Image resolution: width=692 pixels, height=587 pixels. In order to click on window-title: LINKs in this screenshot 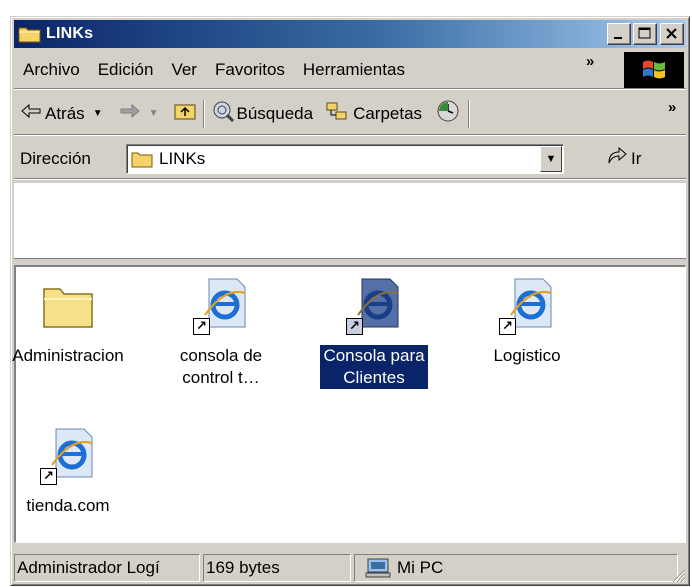, I will do `click(70, 33)`.